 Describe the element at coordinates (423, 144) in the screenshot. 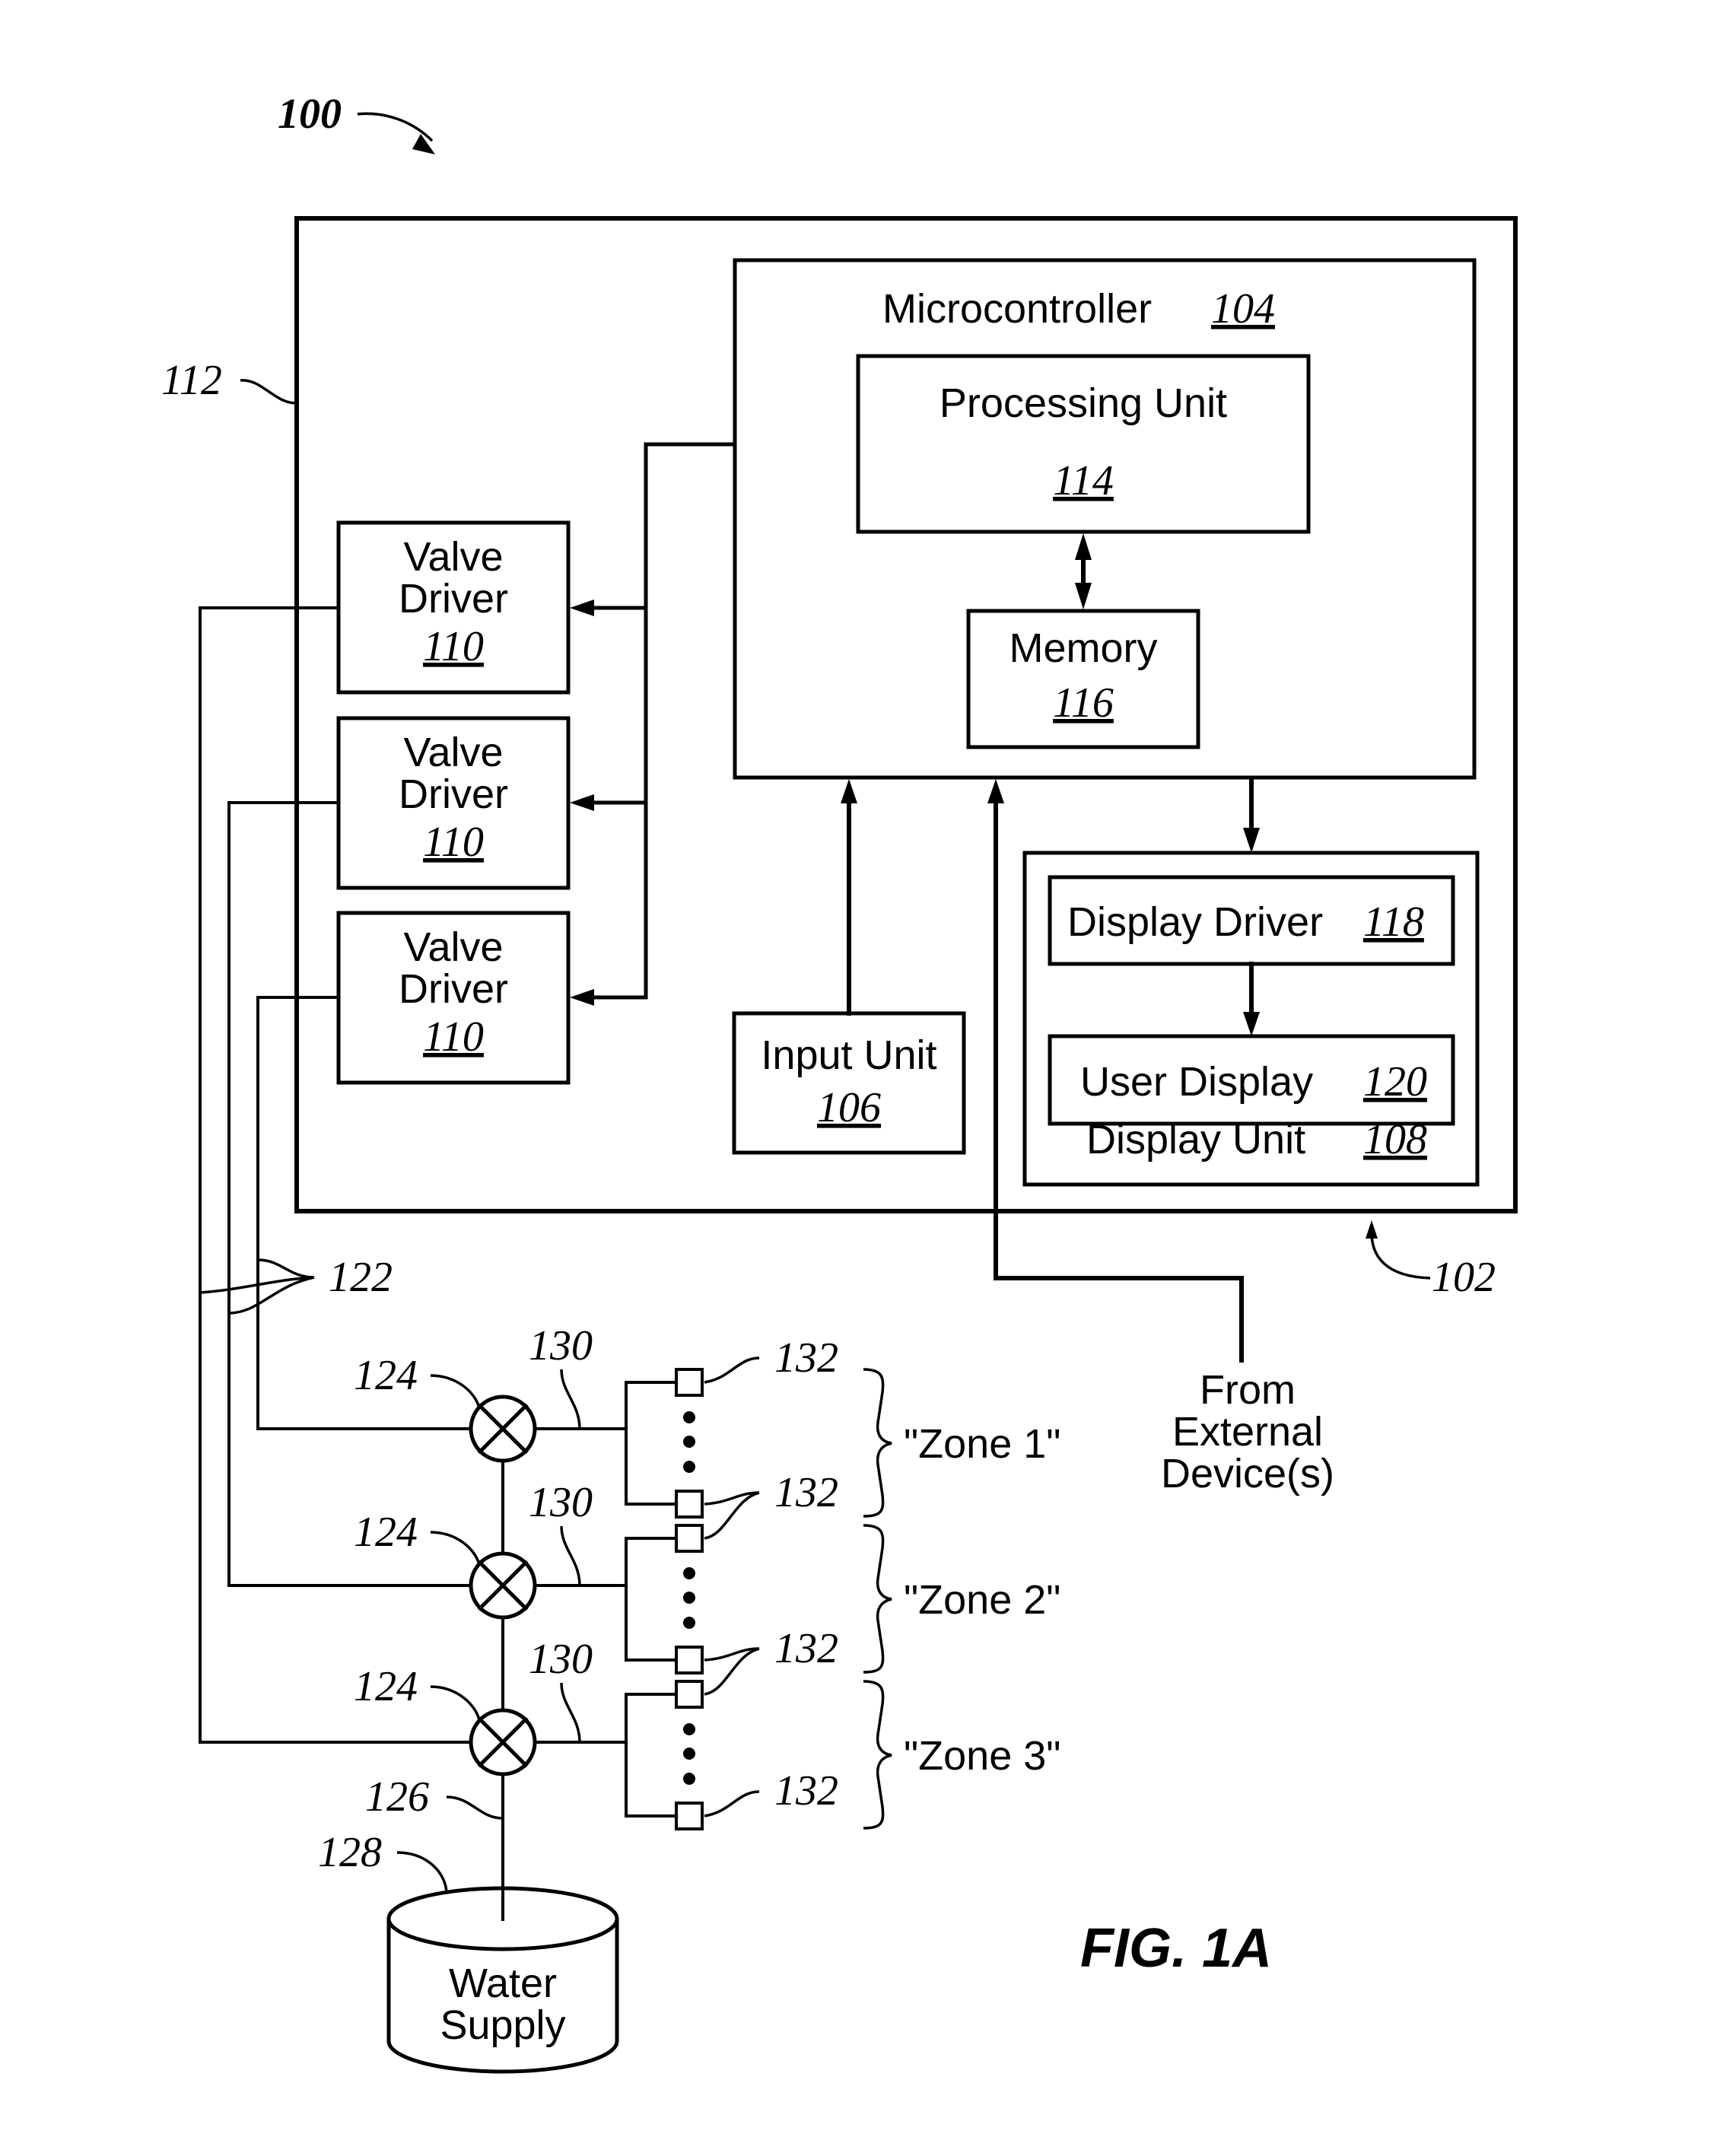

I see `system-ref-arrowhead` at that location.